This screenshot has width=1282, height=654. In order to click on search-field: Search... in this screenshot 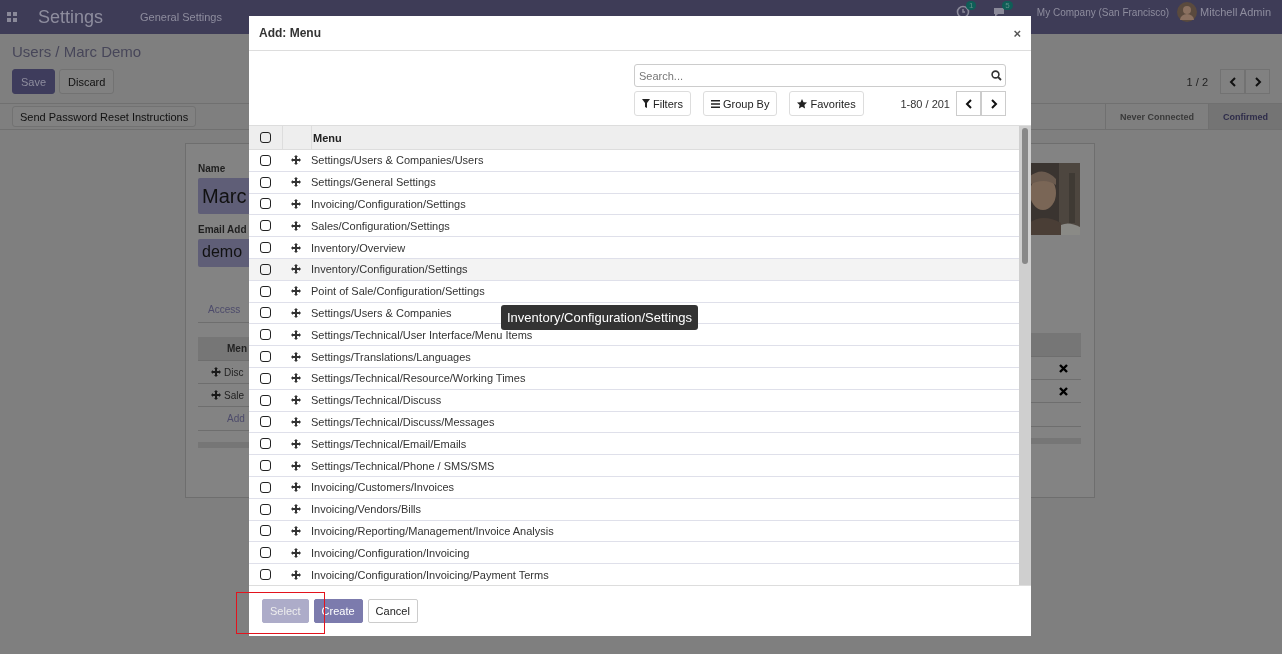, I will do `click(820, 75)`.